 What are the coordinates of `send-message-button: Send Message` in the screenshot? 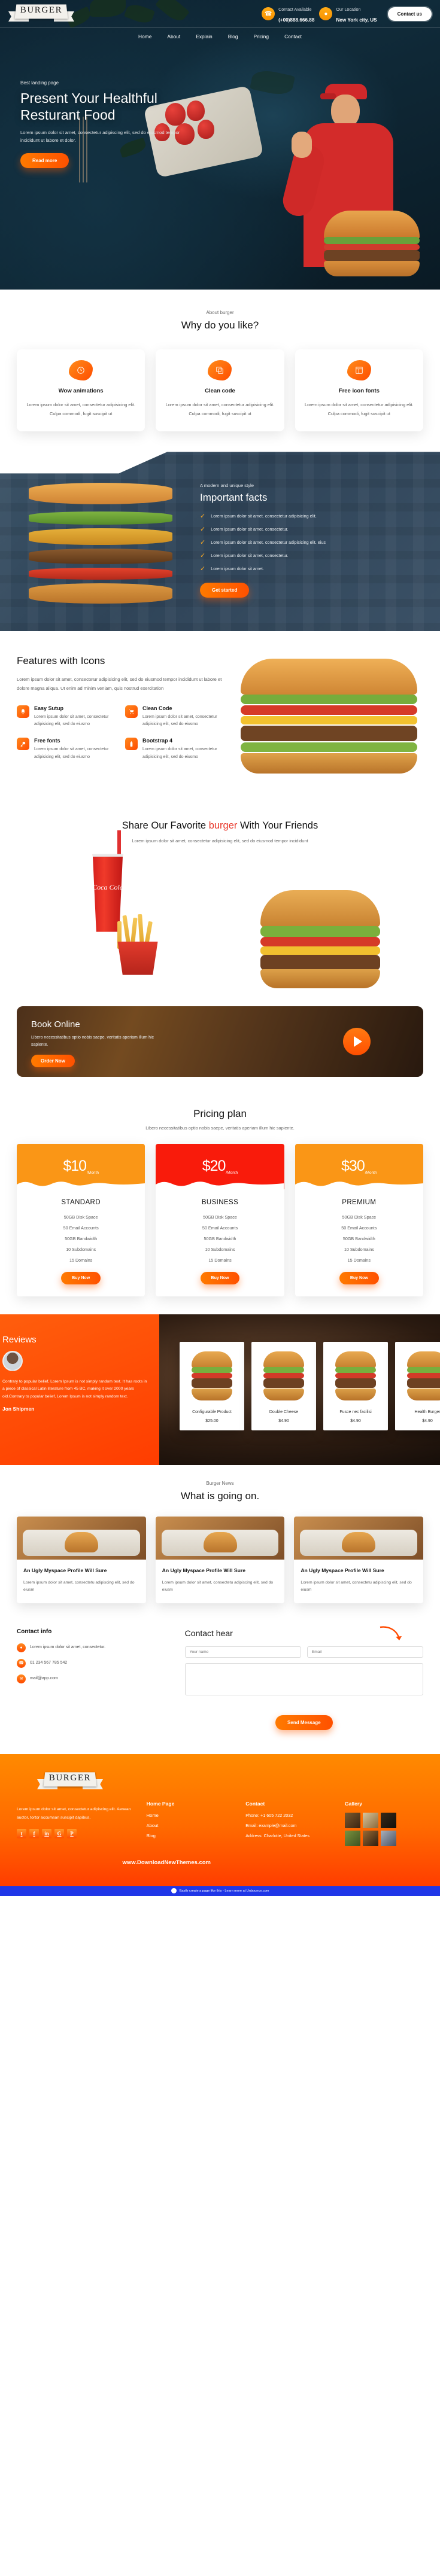 It's located at (304, 1722).